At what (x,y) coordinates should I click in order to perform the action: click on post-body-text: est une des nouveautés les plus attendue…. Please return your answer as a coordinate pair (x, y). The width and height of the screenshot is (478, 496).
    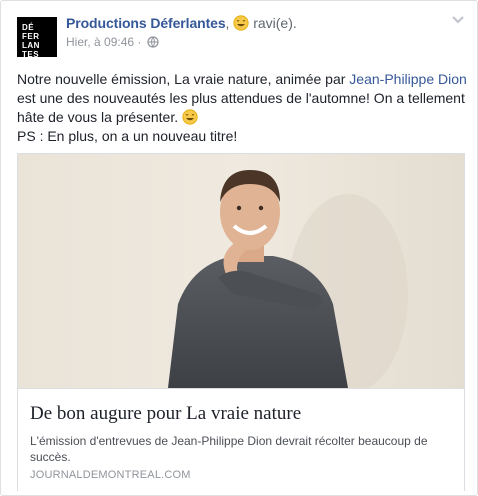
    Looking at the image, I should click on (241, 107).